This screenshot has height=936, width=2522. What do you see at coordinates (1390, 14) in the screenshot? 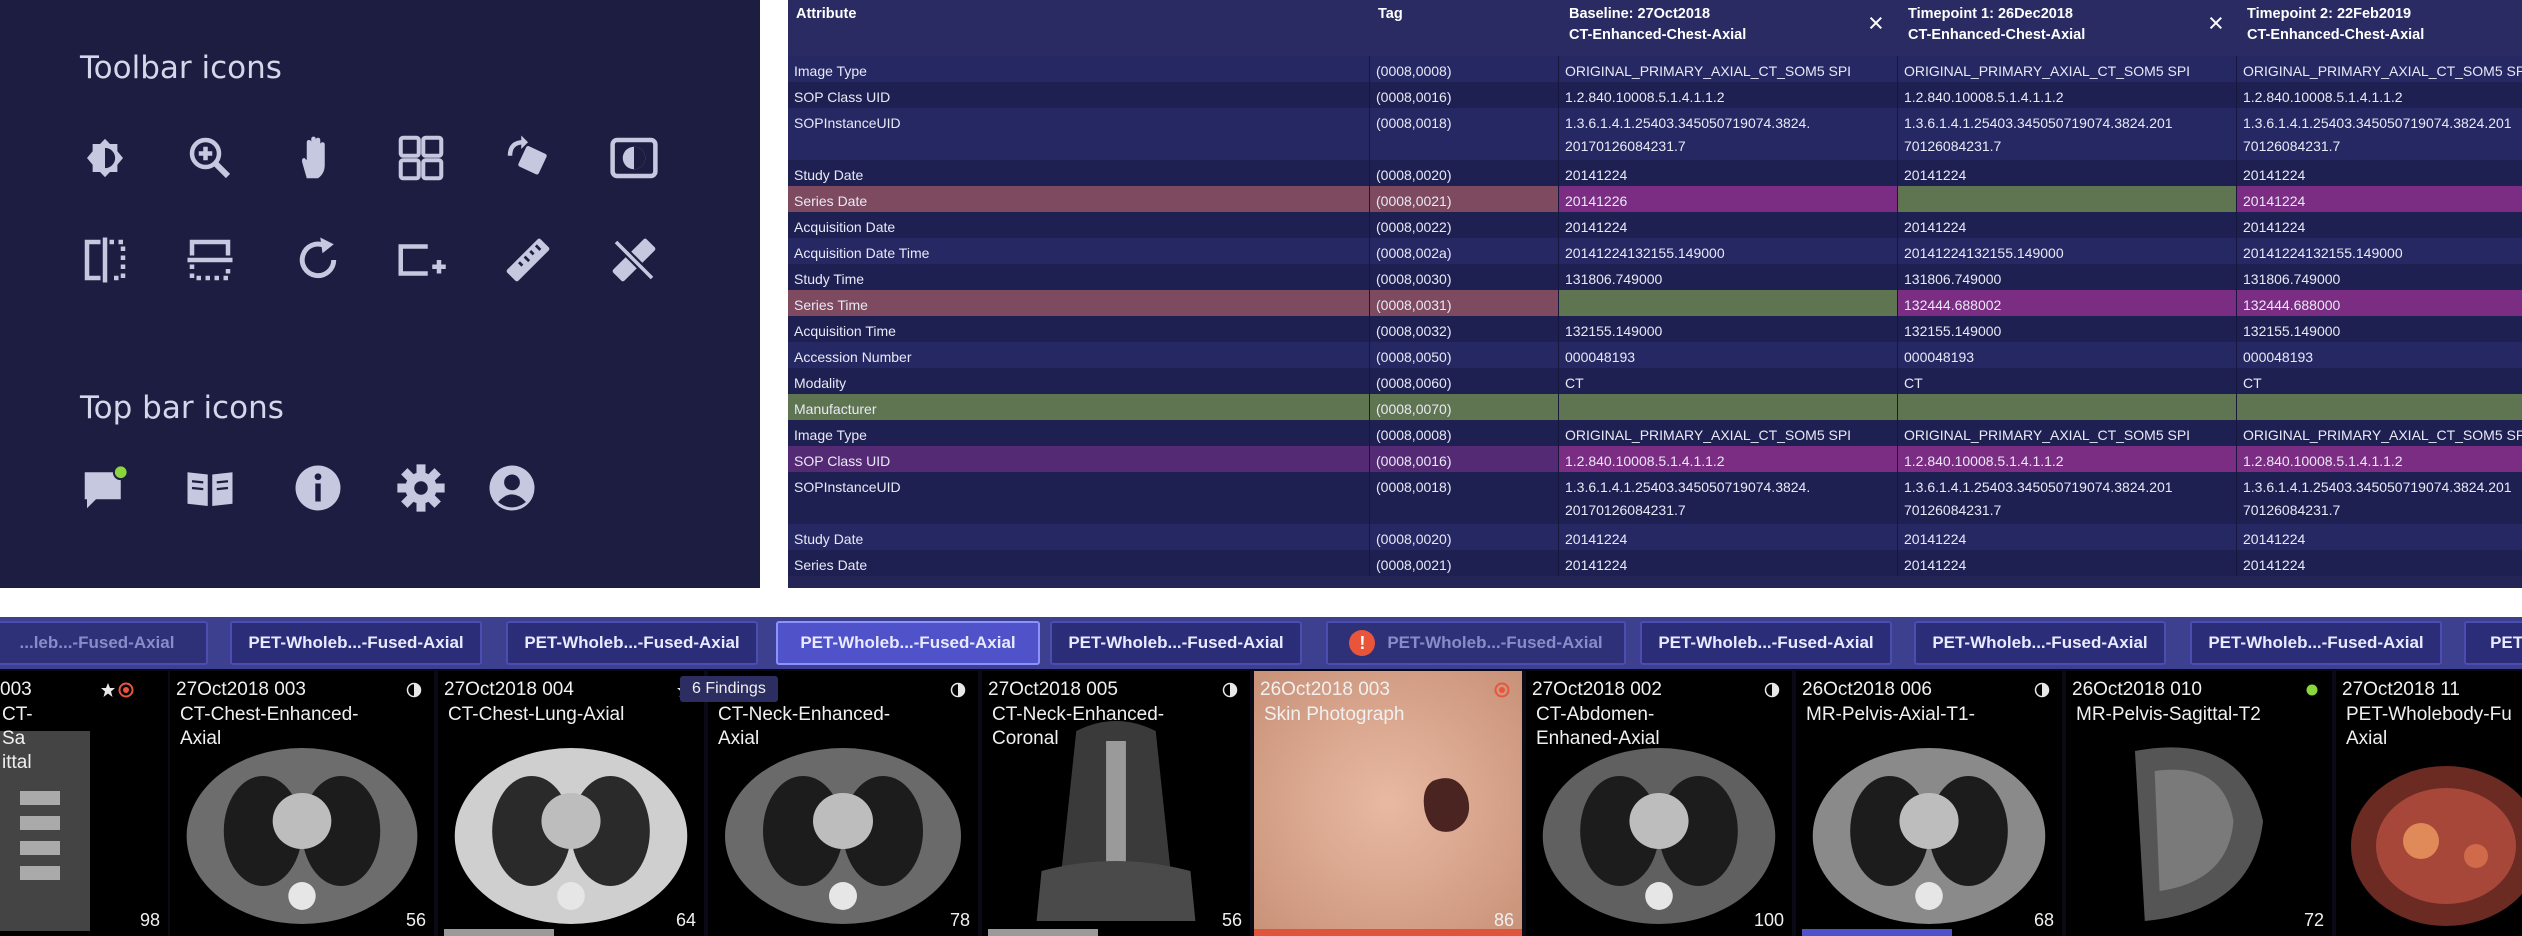
I see `header-tag: Tag` at bounding box center [1390, 14].